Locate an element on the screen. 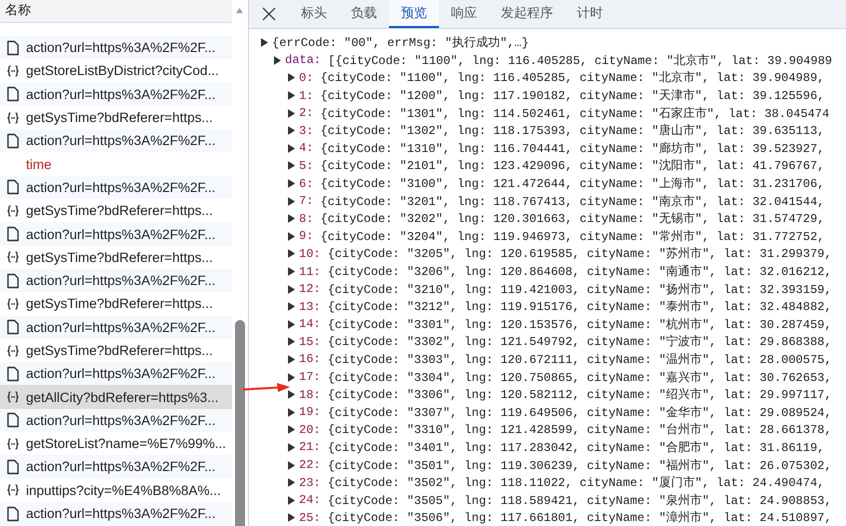 The image size is (846, 526). scroll-up-icon is located at coordinates (239, 10).